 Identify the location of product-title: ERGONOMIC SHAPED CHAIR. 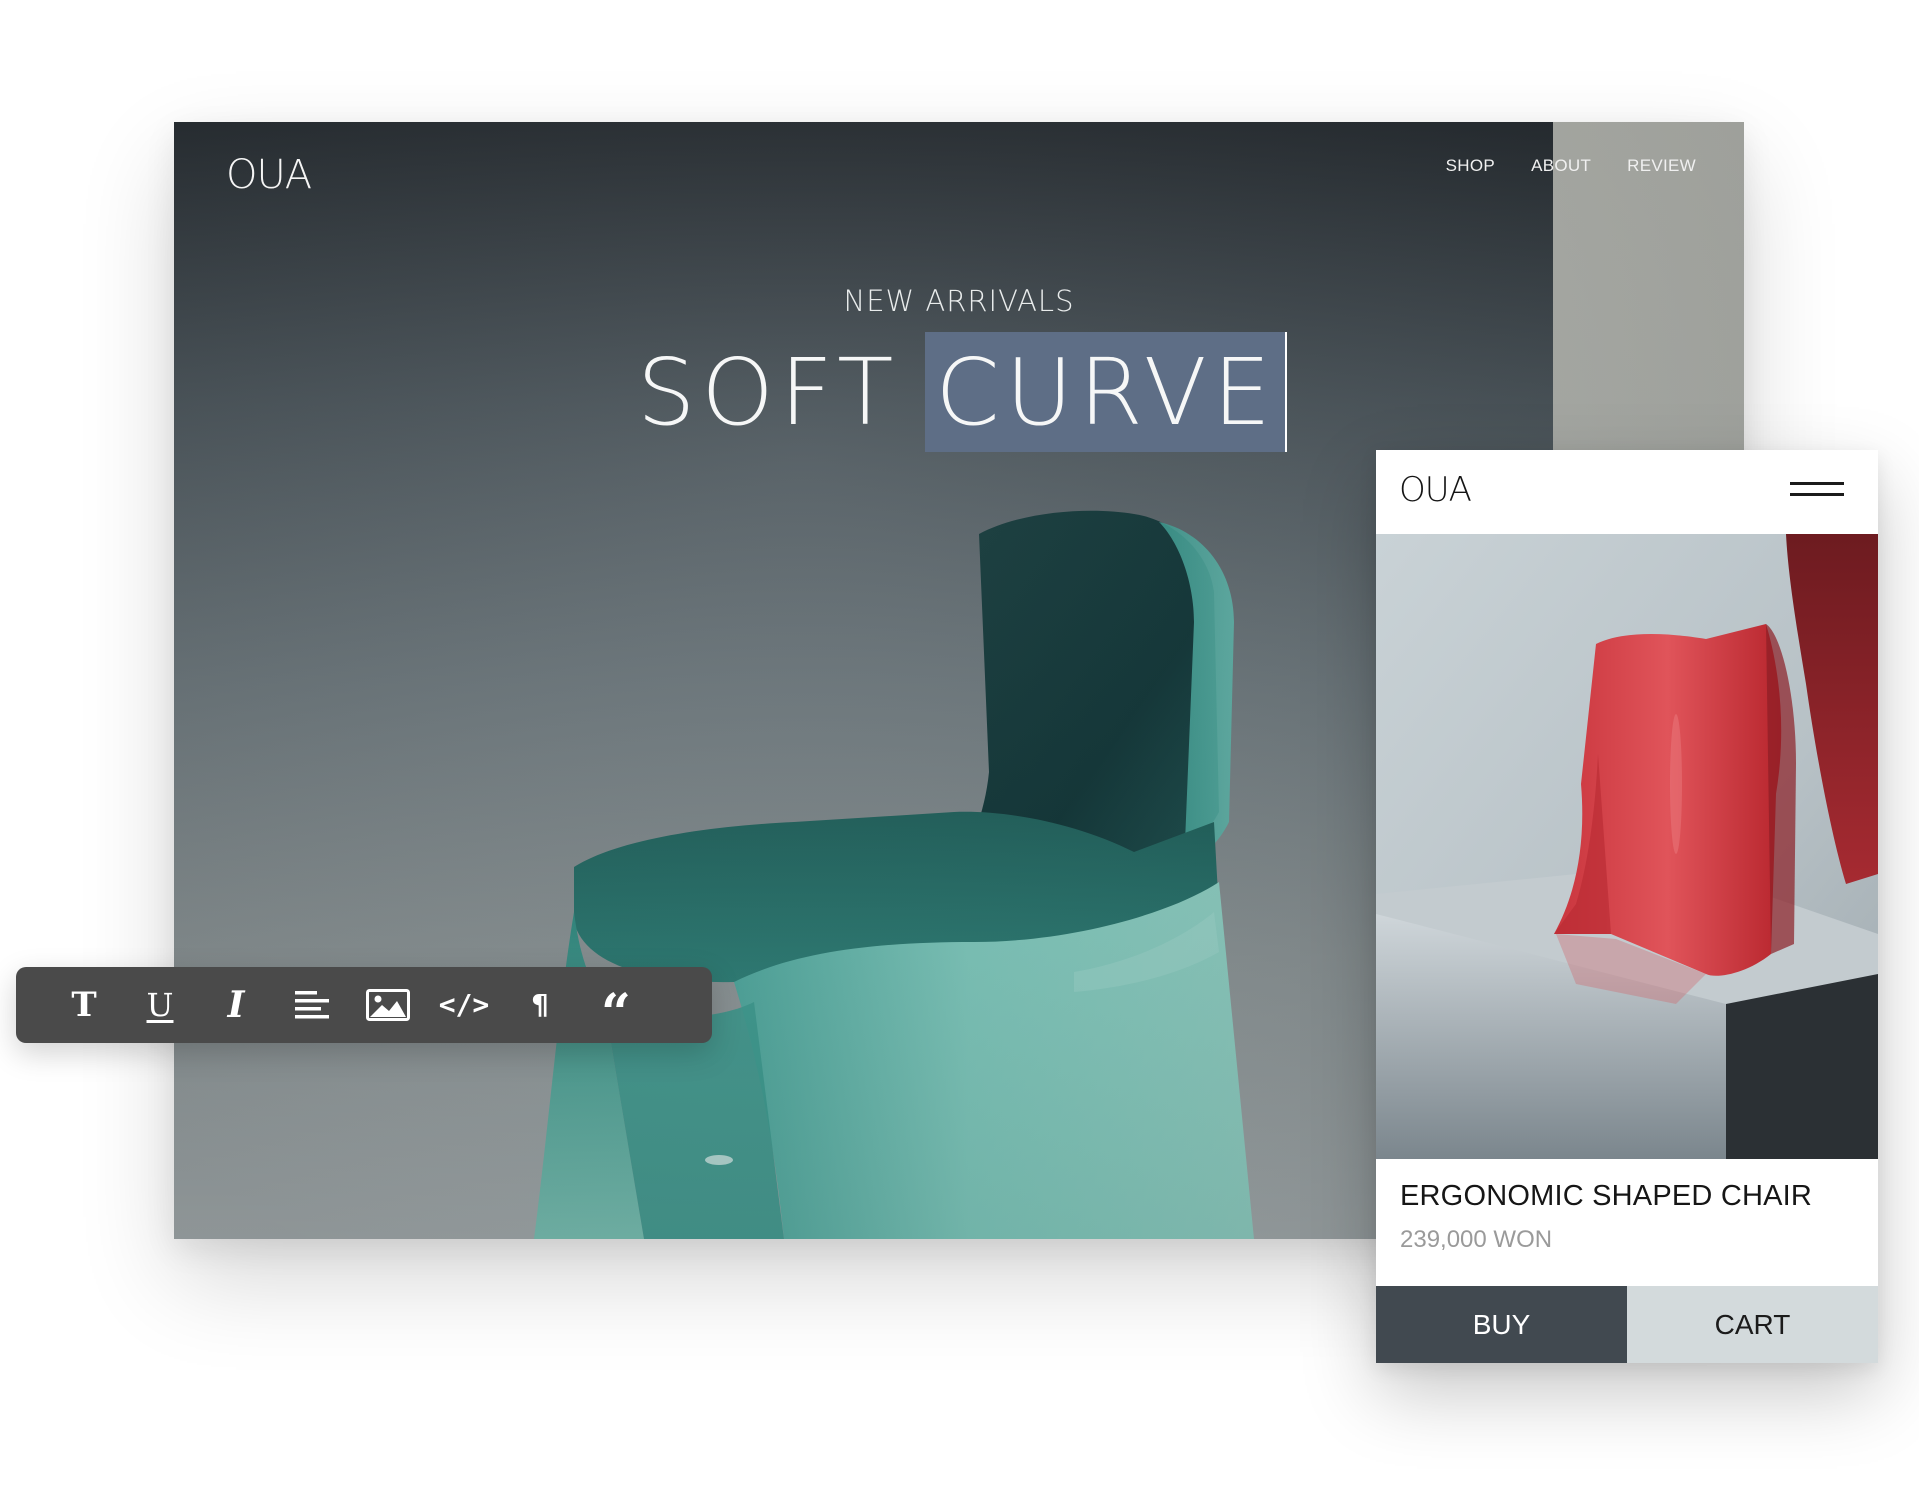
(1606, 1196).